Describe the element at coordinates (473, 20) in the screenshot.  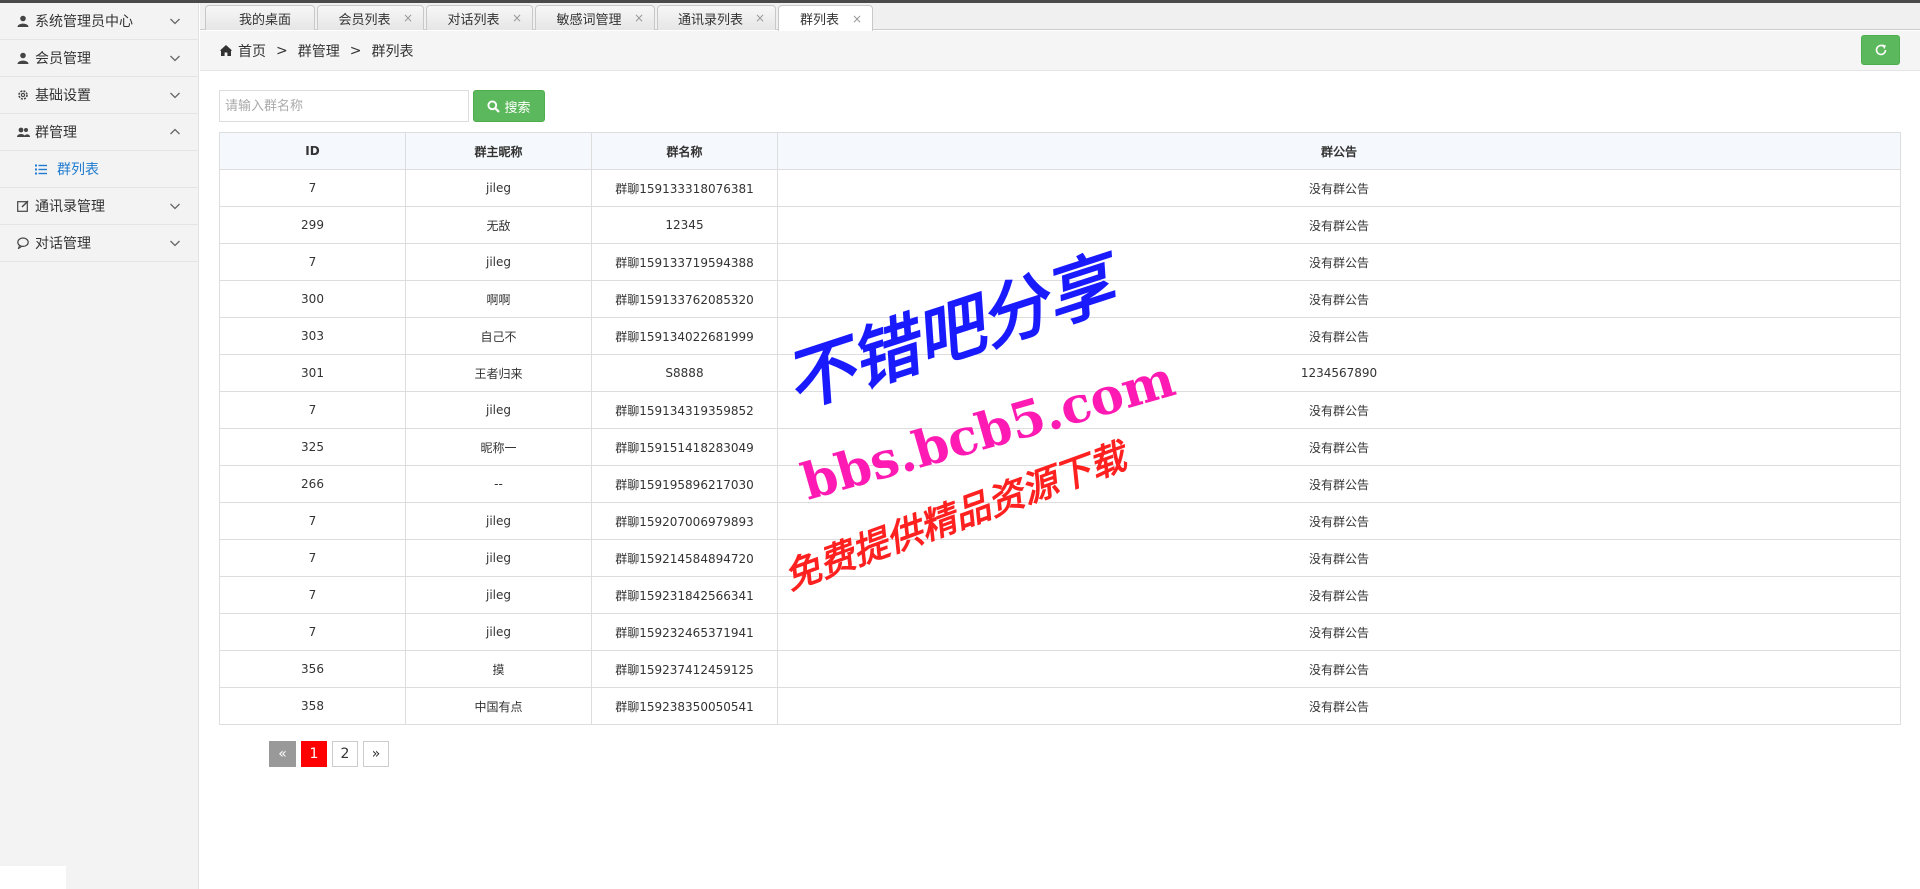
I see `tab-label: 对话列表` at that location.